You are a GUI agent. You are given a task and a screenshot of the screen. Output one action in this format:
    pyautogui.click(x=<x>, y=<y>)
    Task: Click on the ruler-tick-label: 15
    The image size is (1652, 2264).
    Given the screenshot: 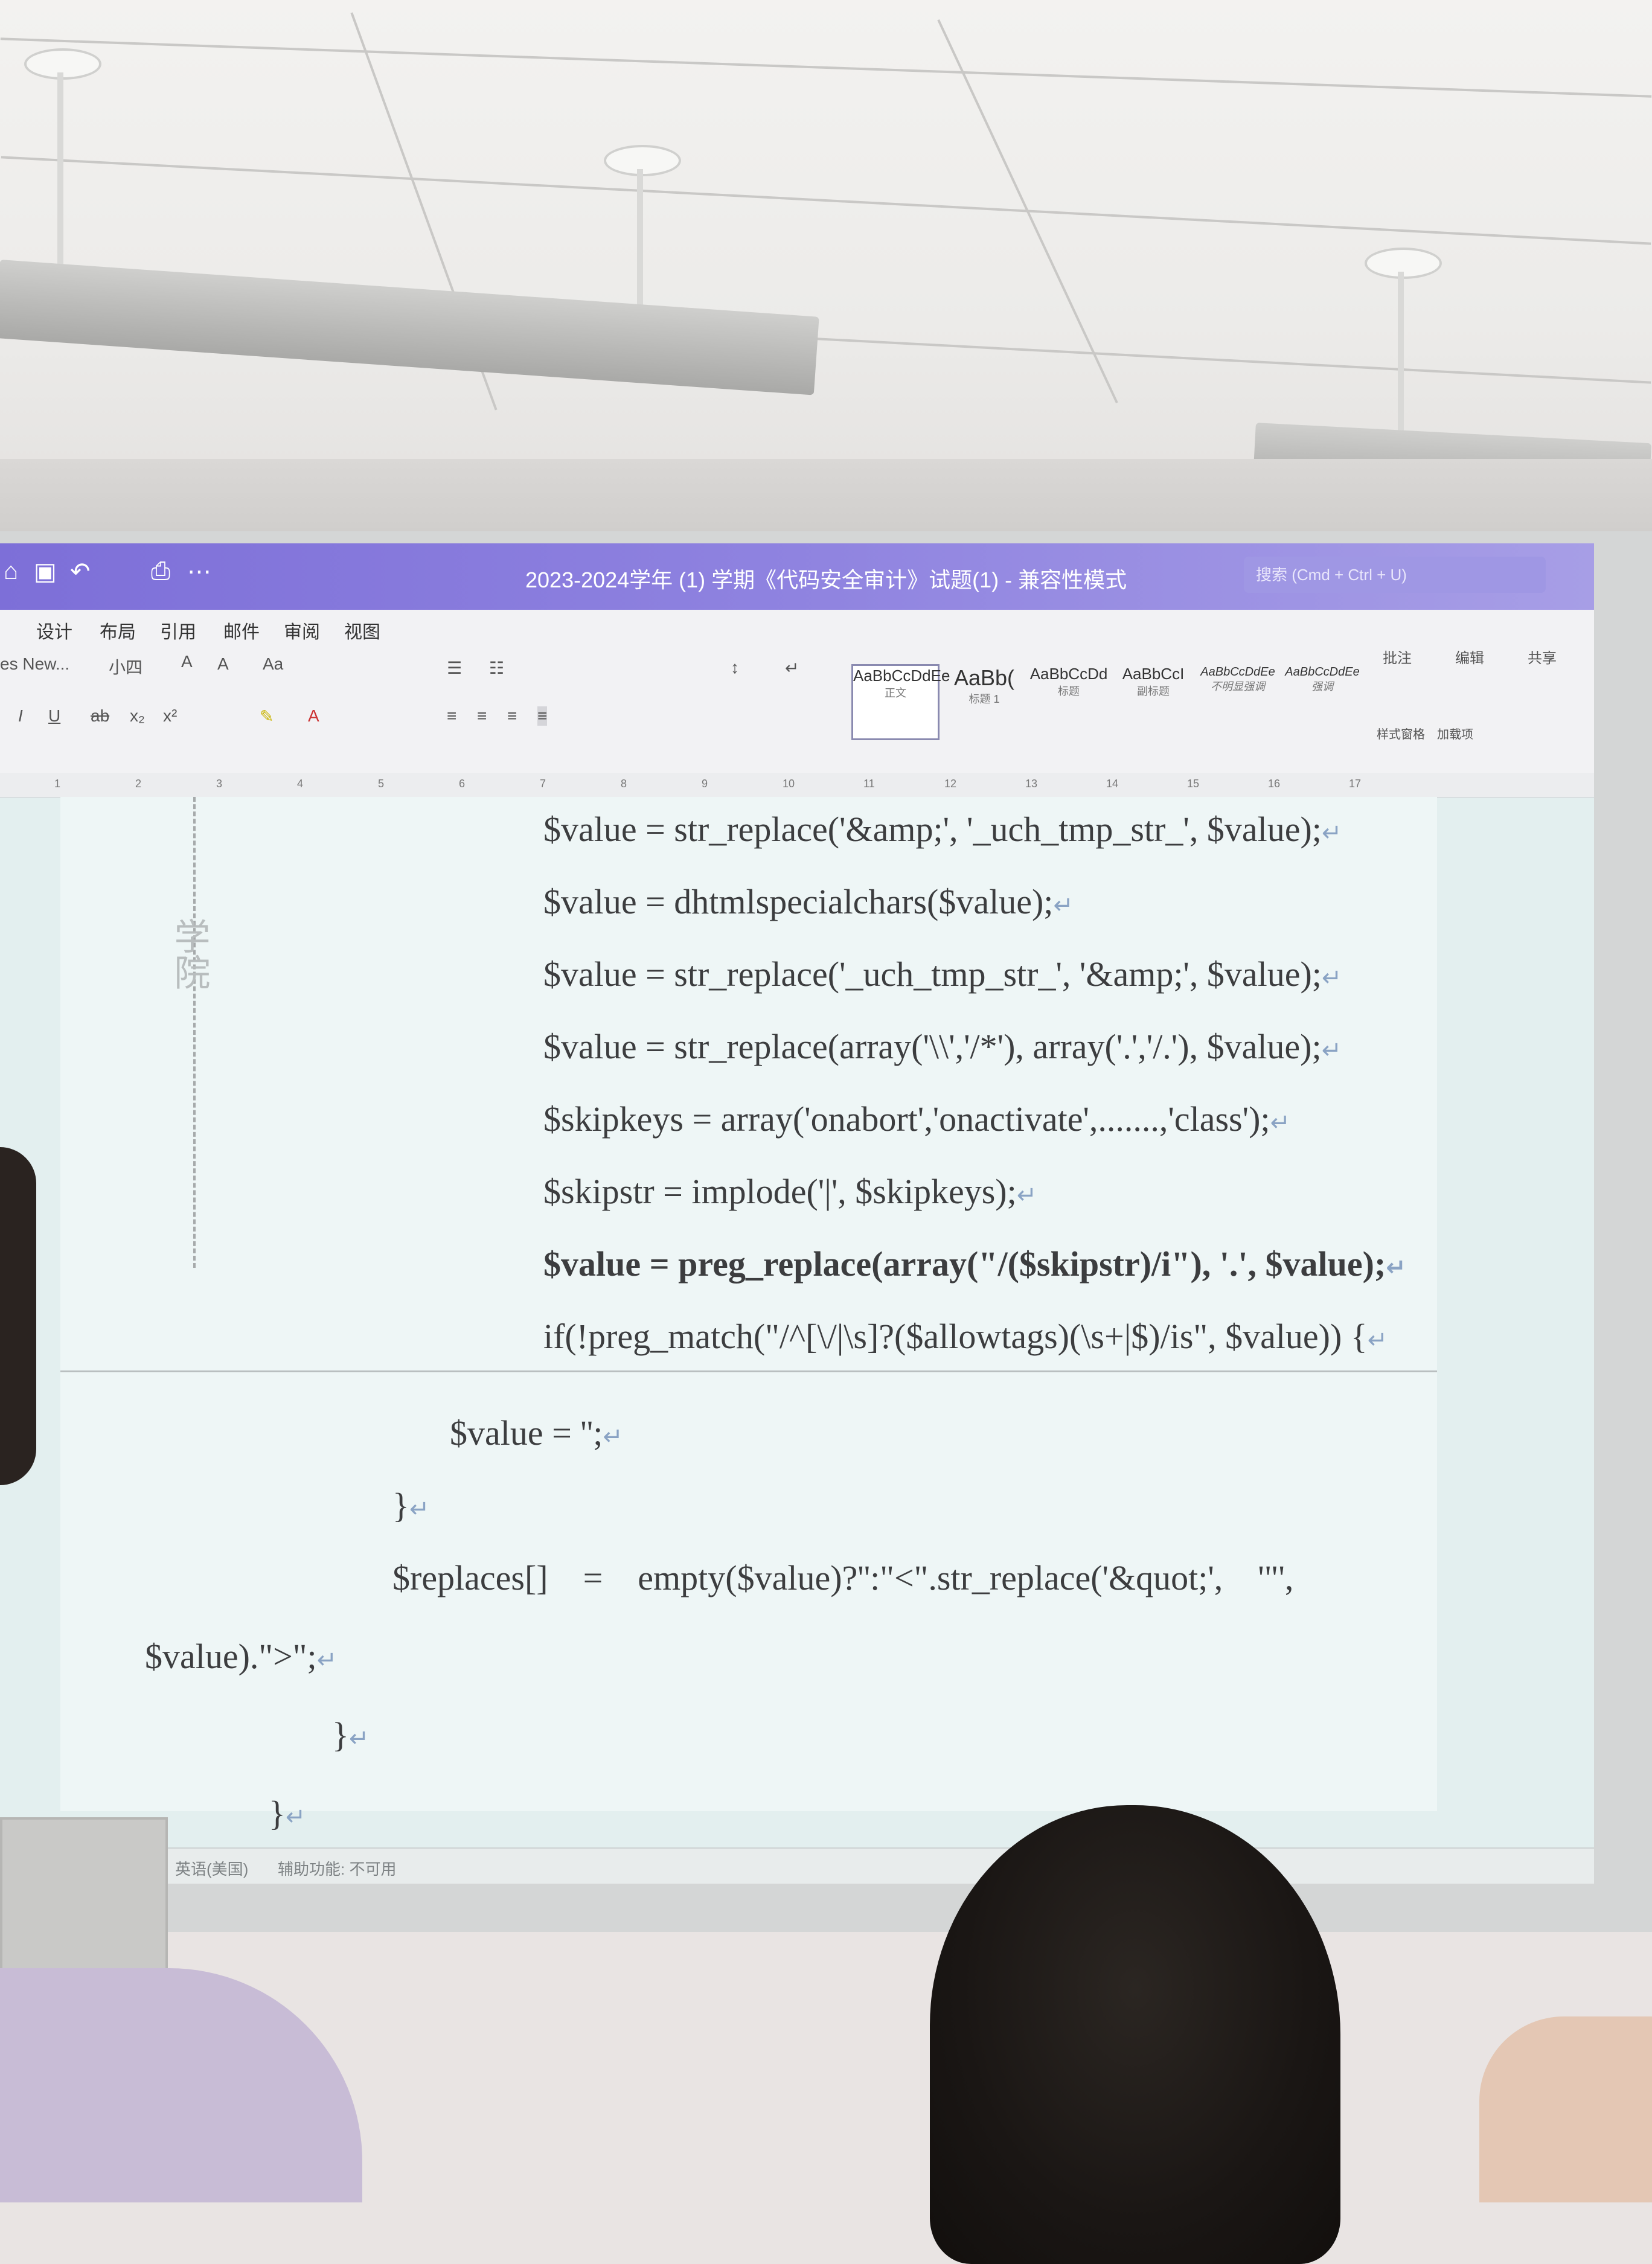 What is the action you would take?
    pyautogui.click(x=1193, y=784)
    